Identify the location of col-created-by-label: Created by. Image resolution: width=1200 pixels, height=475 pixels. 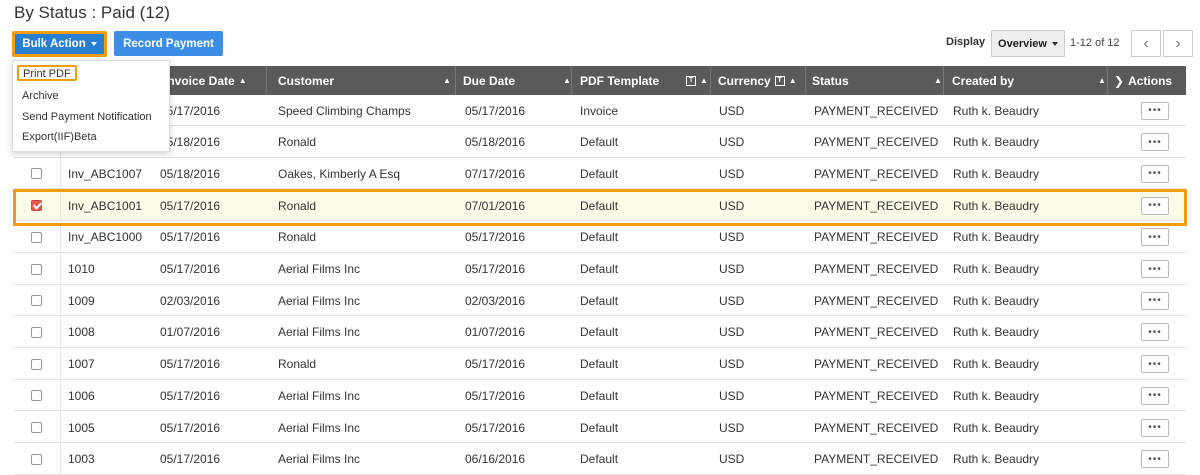
(983, 80).